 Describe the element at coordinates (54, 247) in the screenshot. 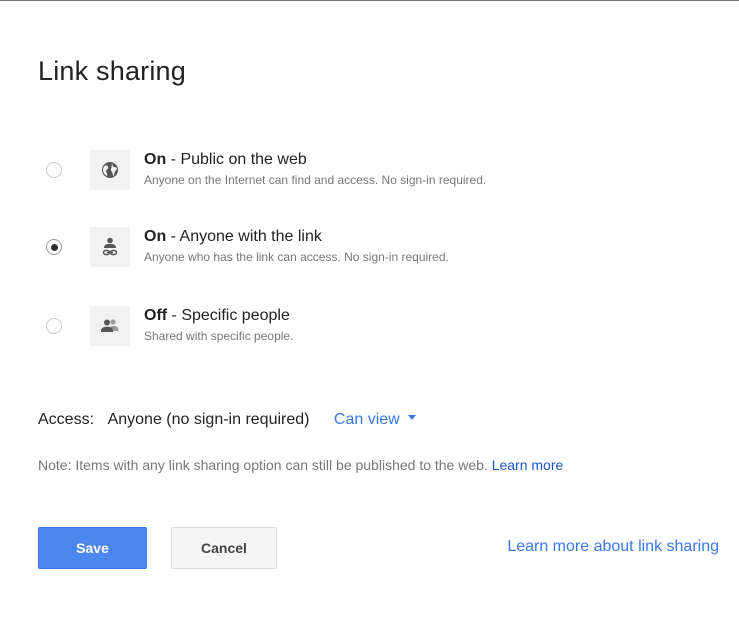

I see `radio-anyone-with-link` at that location.